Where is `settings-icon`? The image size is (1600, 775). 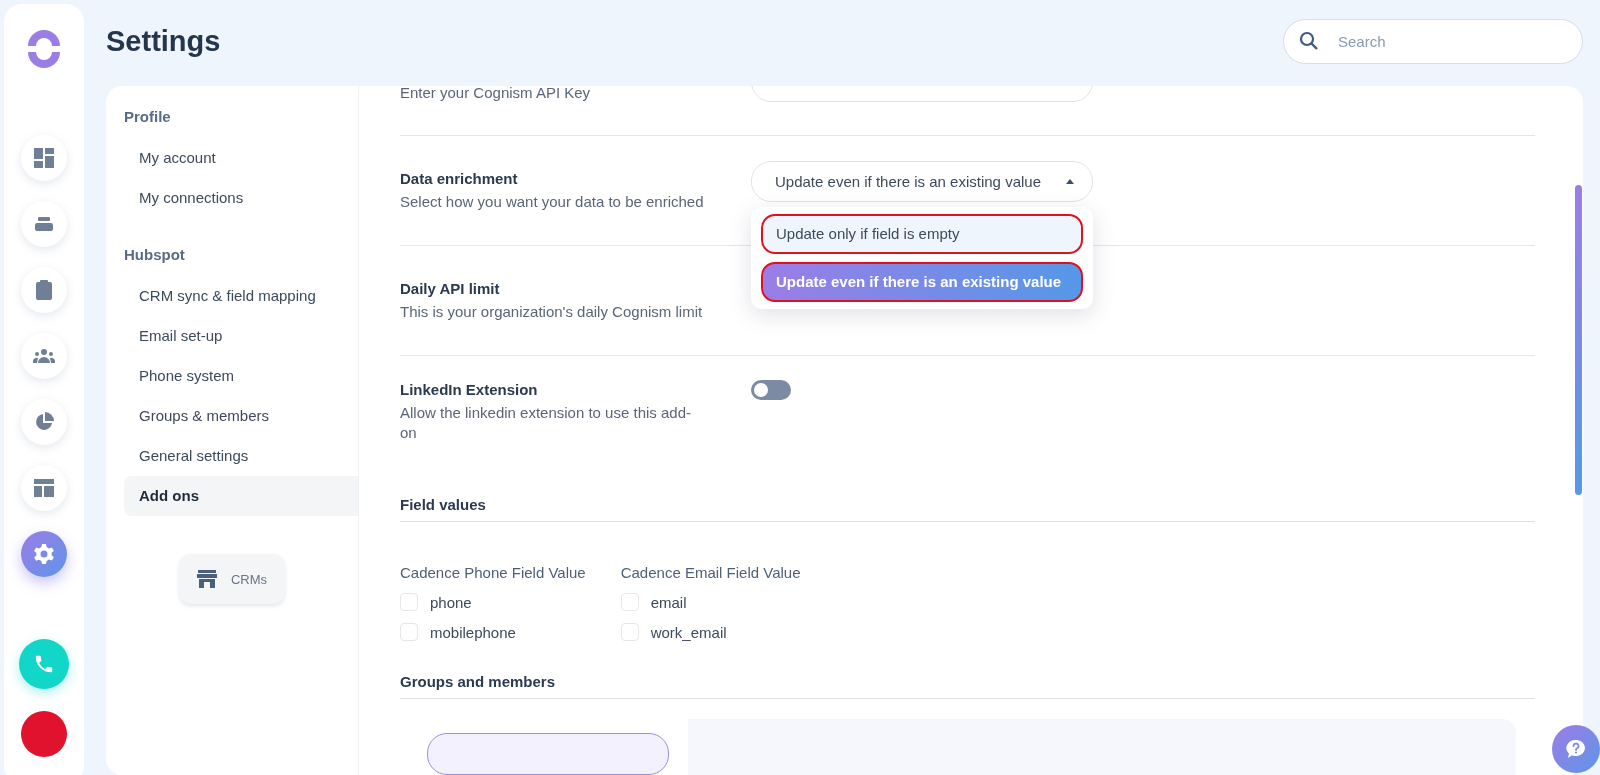 settings-icon is located at coordinates (44, 554).